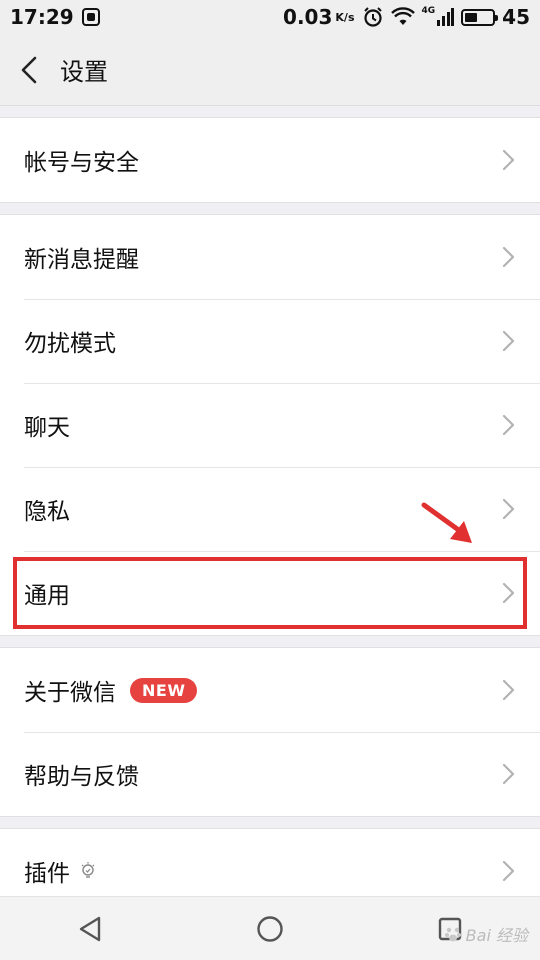 This screenshot has width=540, height=960. What do you see at coordinates (31, 70) in the screenshot?
I see `back-icon` at bounding box center [31, 70].